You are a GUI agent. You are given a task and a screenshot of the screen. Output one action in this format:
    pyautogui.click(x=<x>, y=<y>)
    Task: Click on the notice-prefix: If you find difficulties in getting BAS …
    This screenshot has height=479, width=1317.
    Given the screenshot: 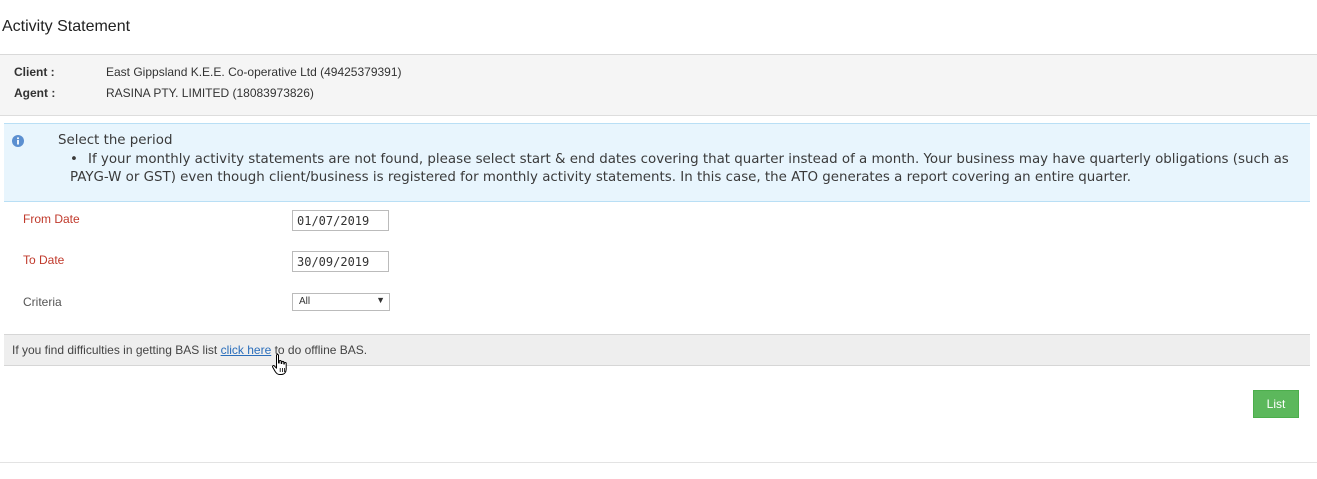 What is the action you would take?
    pyautogui.click(x=116, y=350)
    